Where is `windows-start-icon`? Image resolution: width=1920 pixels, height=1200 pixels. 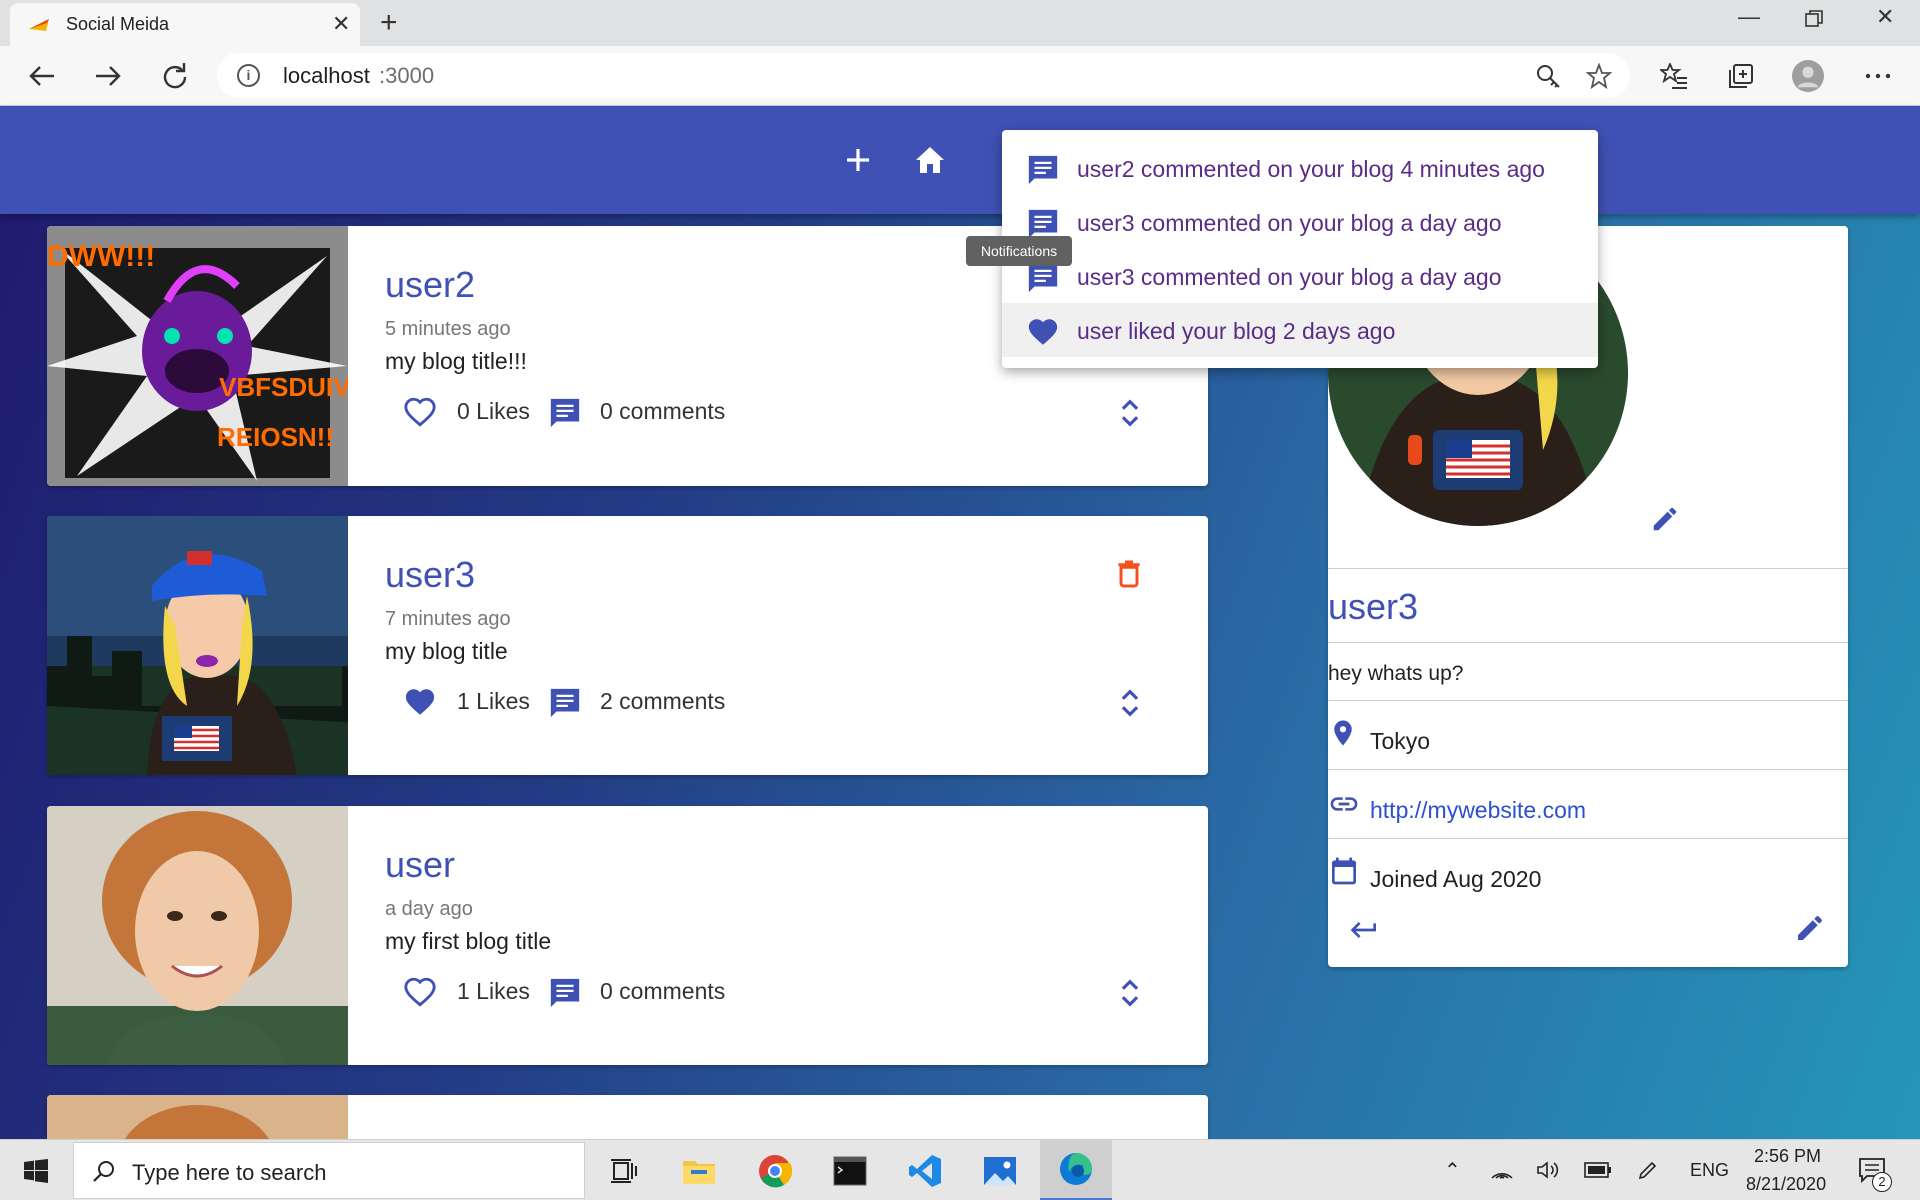 windows-start-icon is located at coordinates (36, 1170).